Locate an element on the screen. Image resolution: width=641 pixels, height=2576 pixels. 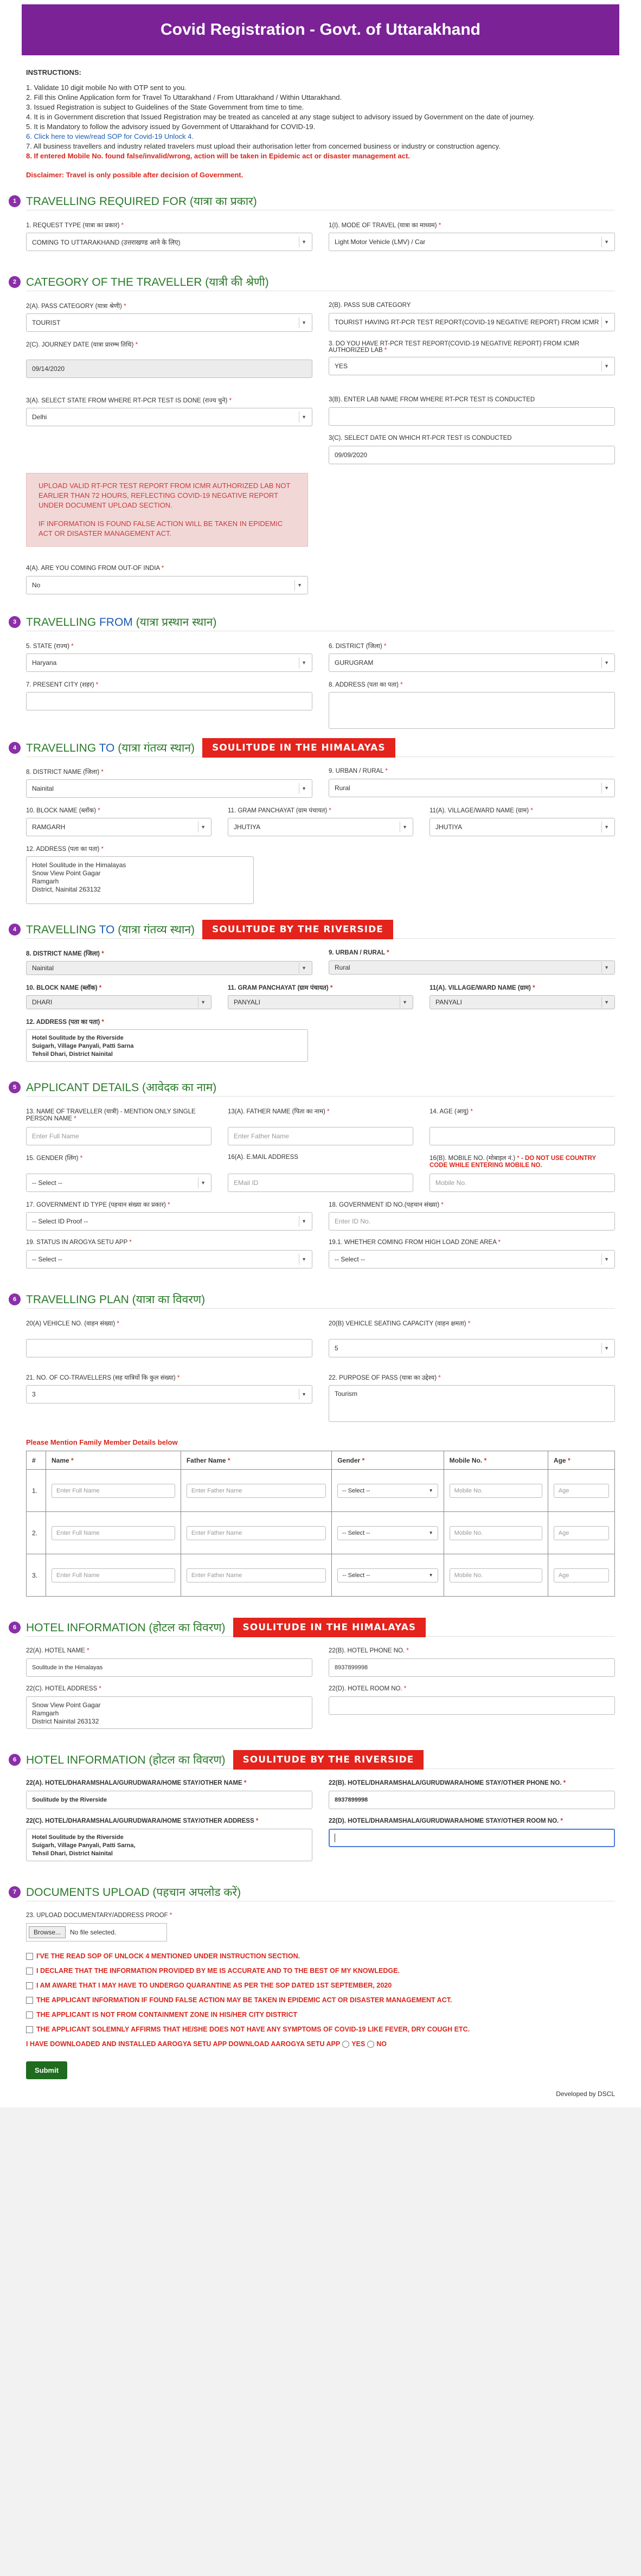
file-upload-input: Browse... No file selected. is located at coordinates (96, 1932).